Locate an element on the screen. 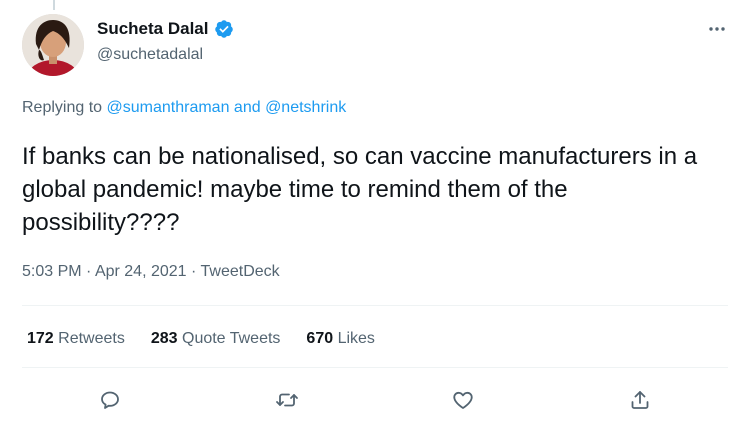 The width and height of the screenshot is (748, 430). replying-to-line: Replying to @sumanthraman and @netshrink is located at coordinates (184, 108).